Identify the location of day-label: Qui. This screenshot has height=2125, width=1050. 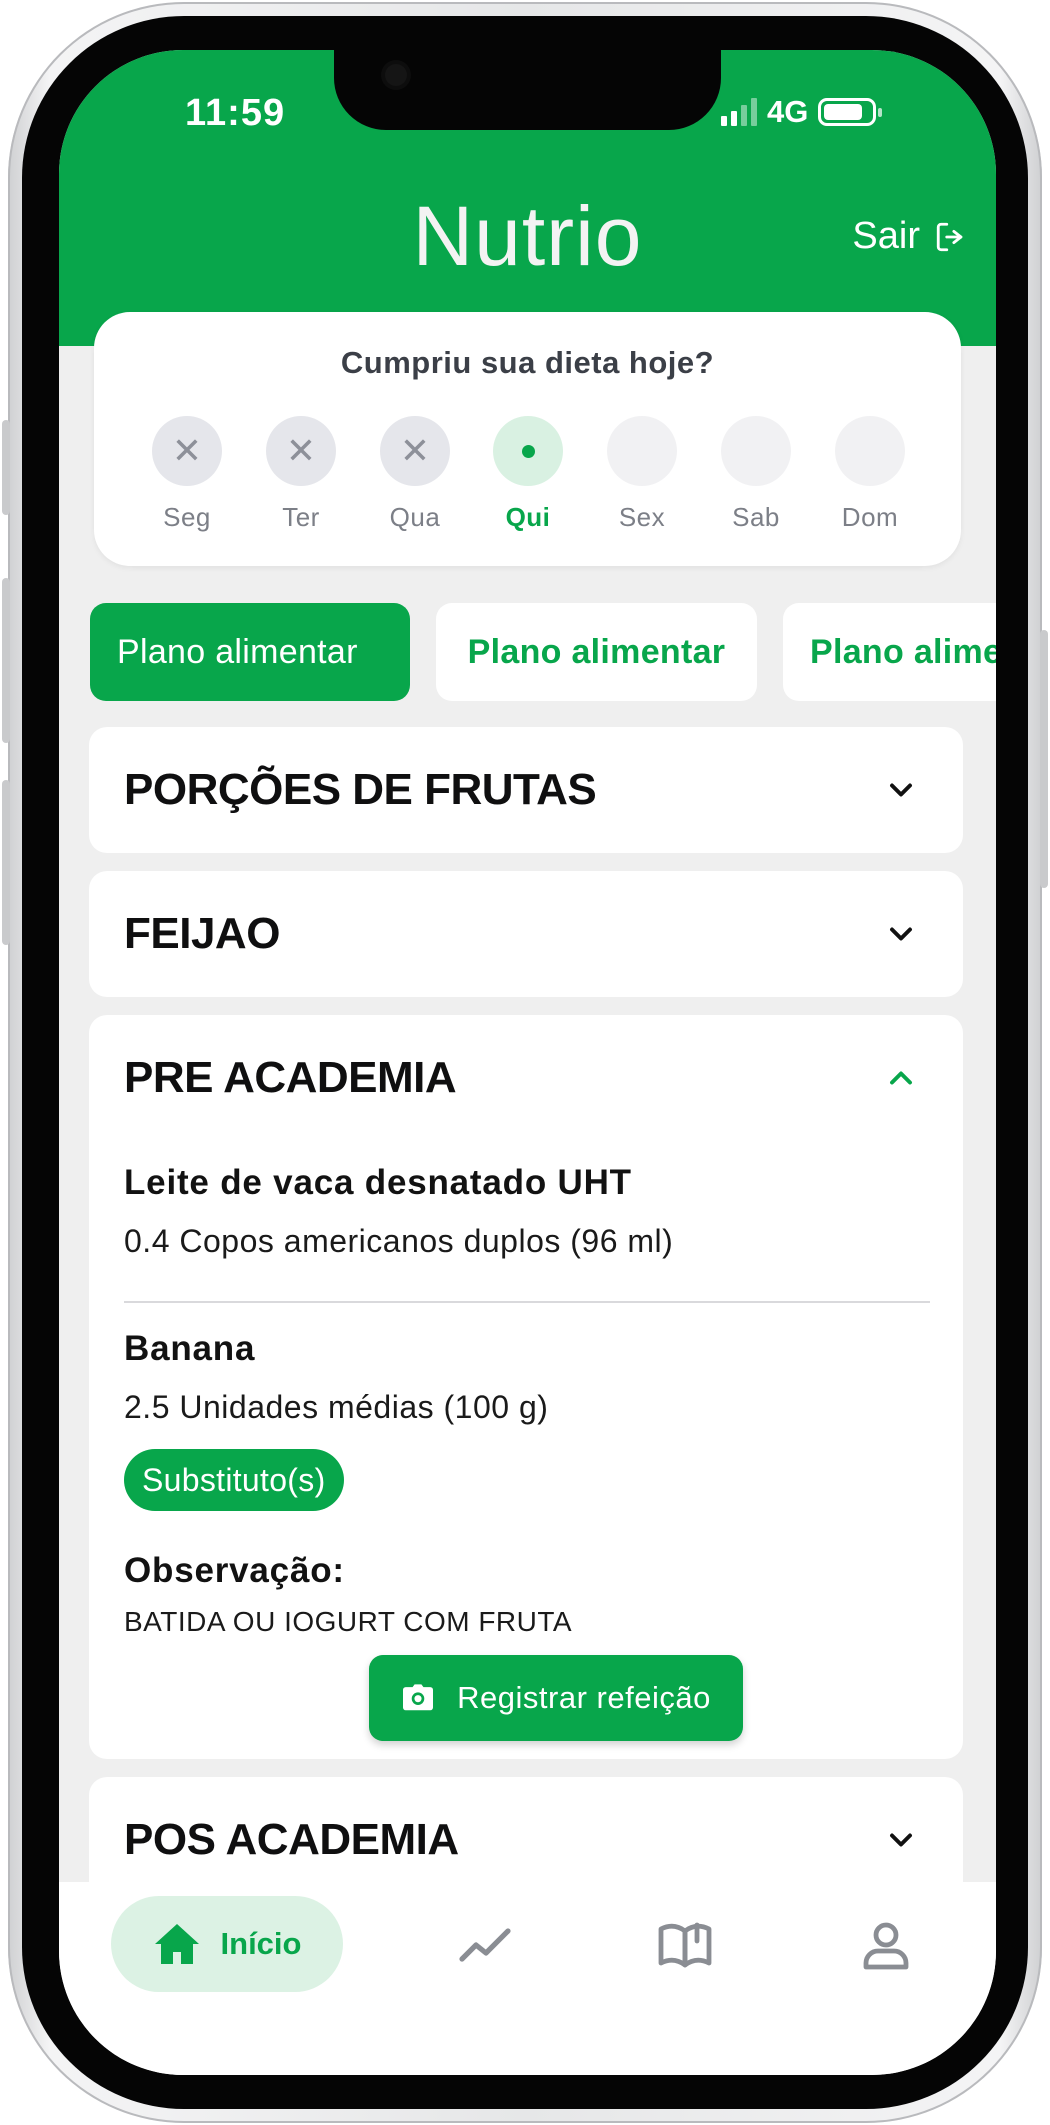
(528, 517).